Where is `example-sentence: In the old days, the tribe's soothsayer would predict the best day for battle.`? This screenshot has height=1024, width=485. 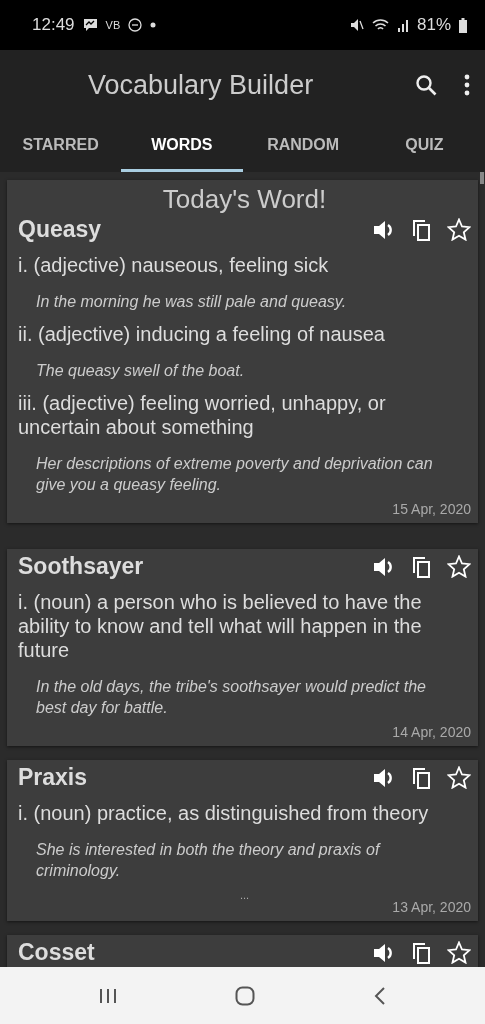 example-sentence: In the old days, the tribe's soothsayer would predict the best day for battle. is located at coordinates (231, 697).